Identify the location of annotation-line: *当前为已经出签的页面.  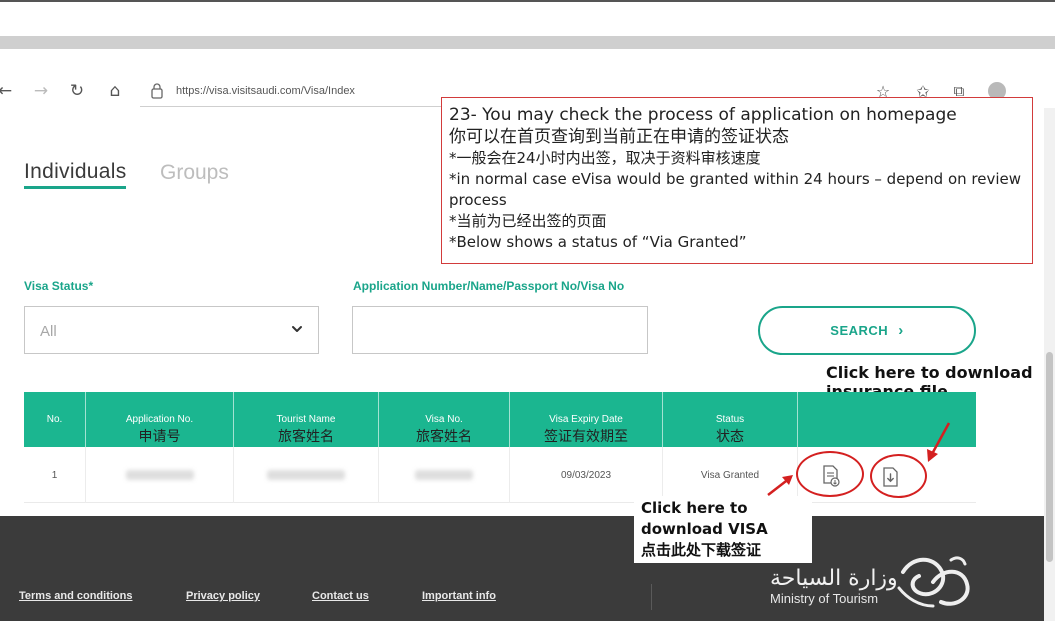
(528, 221).